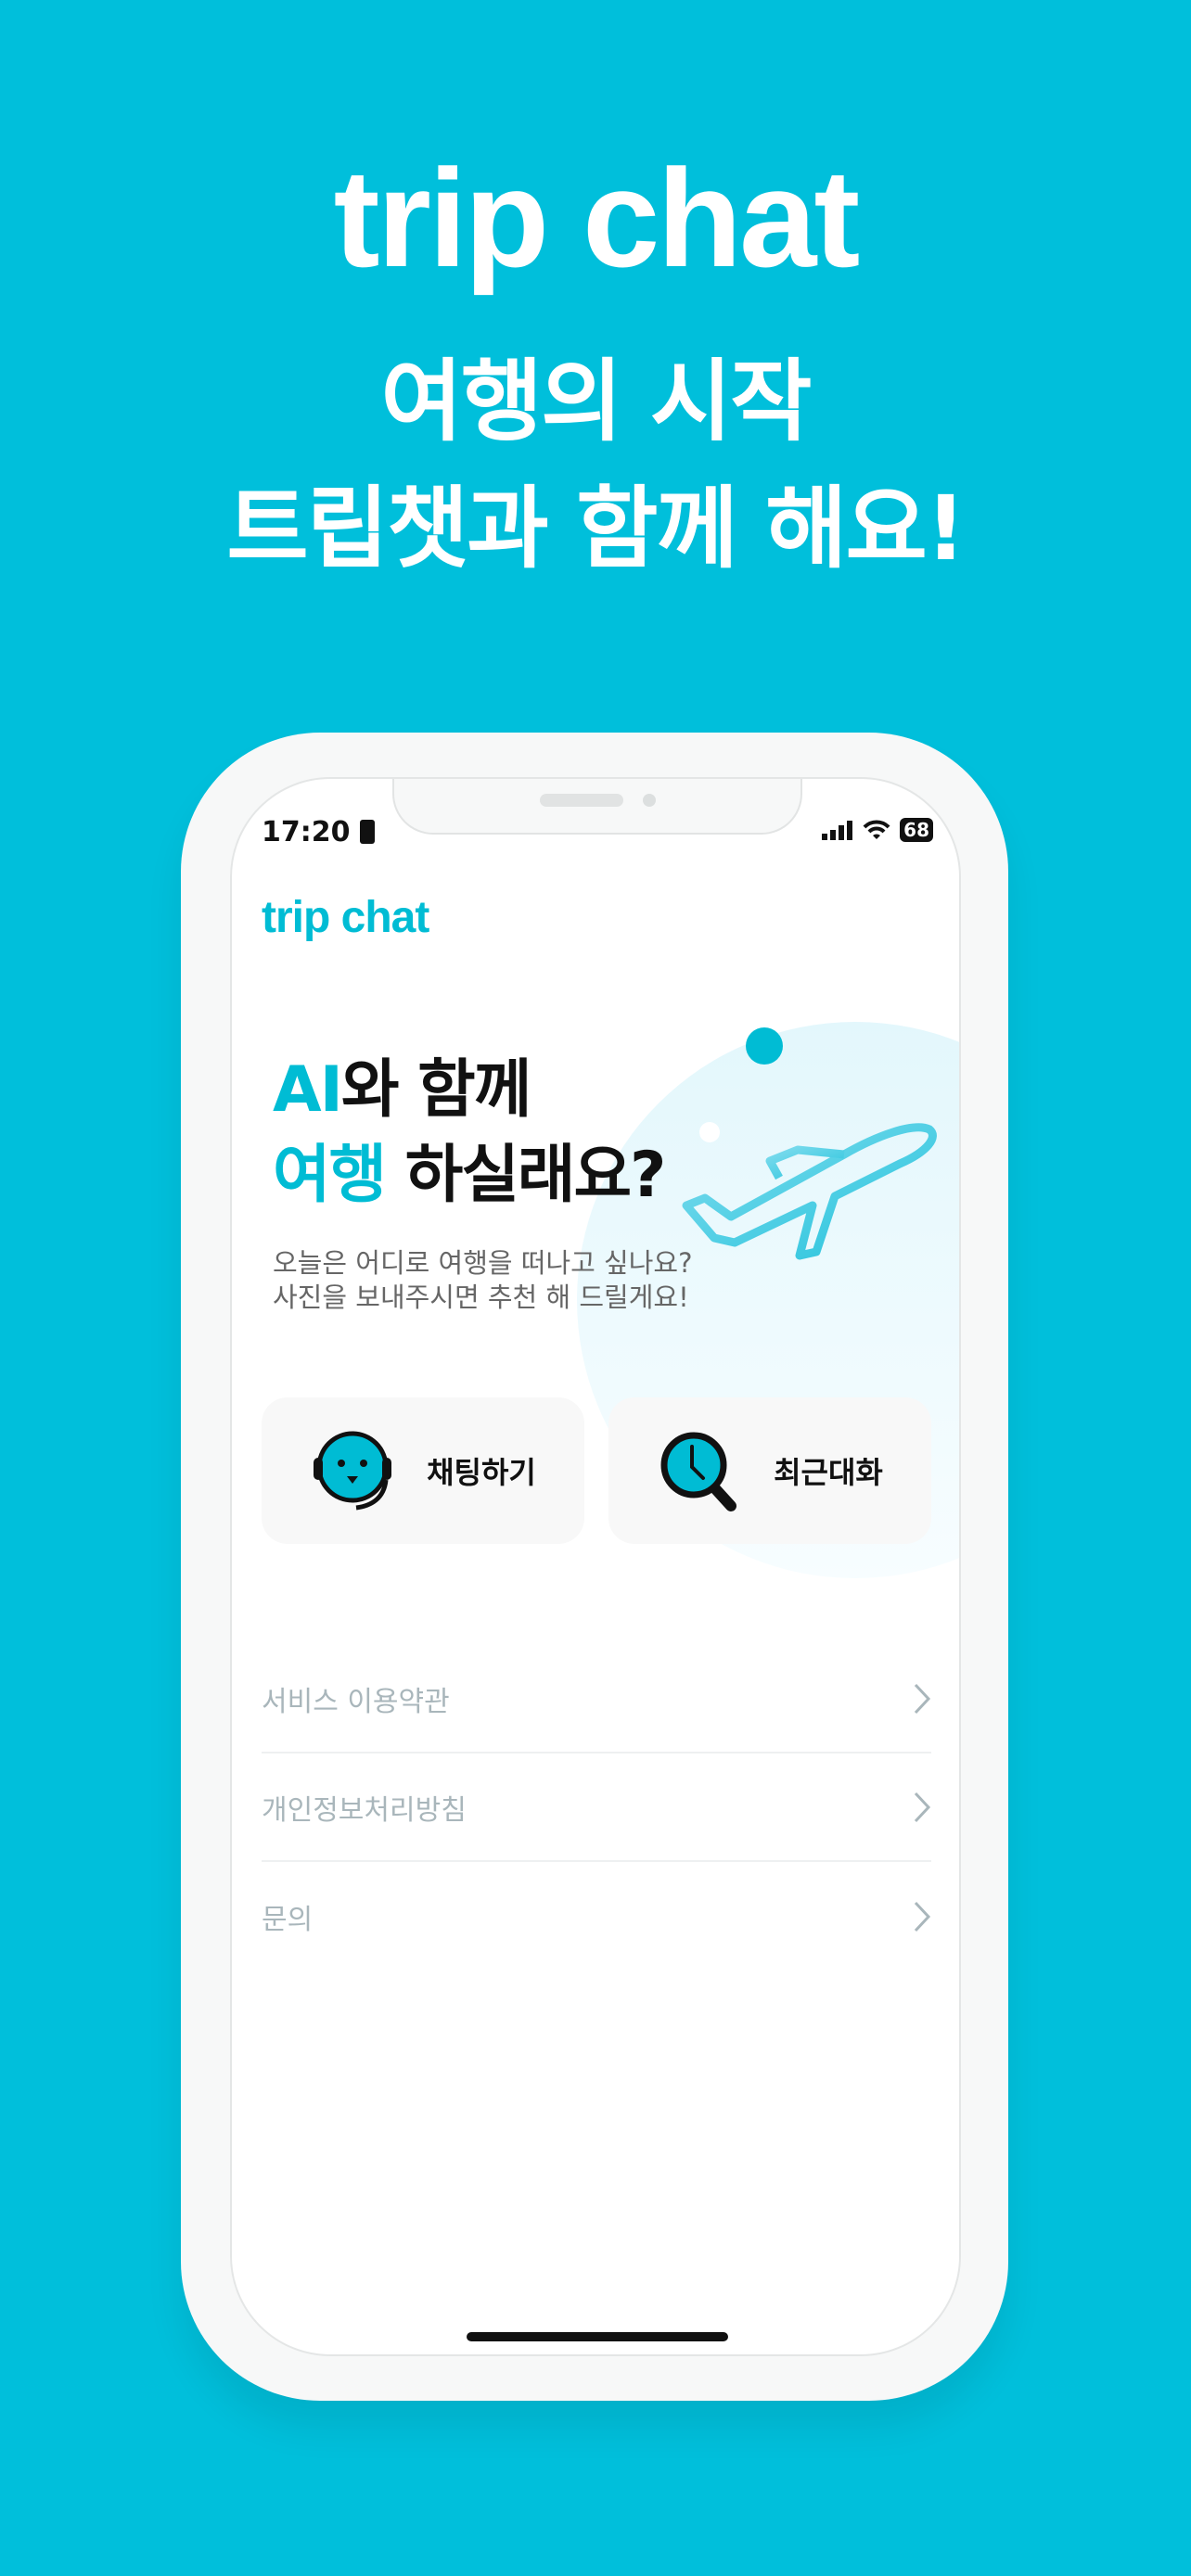  I want to click on recent-chats-button: 최근대화, so click(769, 1471).